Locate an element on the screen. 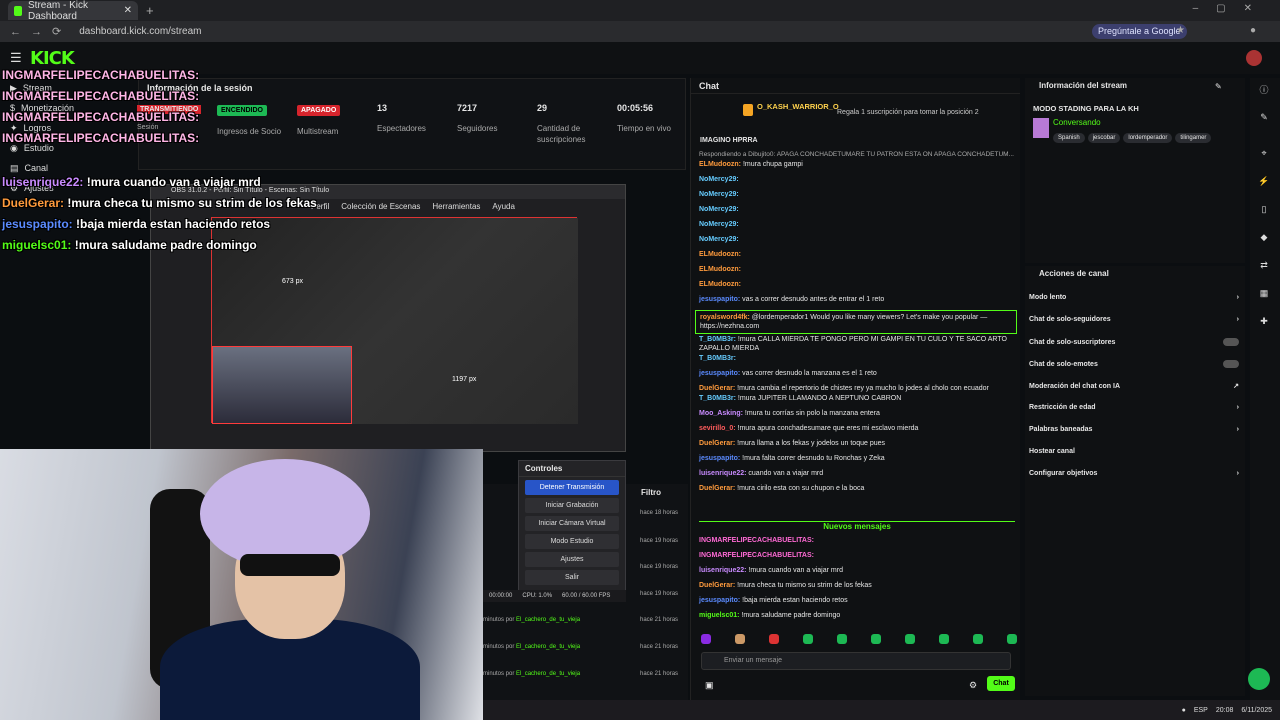 This screenshot has height=720, width=1280. send-chat-button: Chat is located at coordinates (1001, 683).